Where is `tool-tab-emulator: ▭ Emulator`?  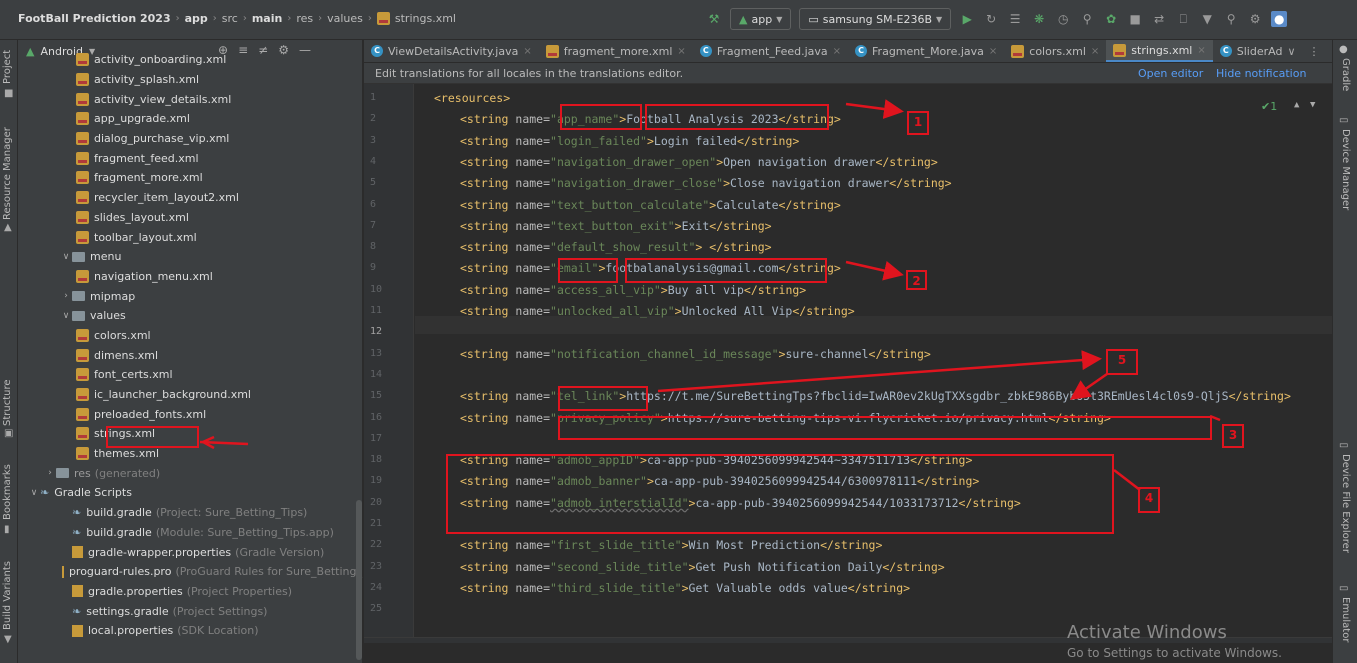
tool-tab-emulator: ▭ Emulator is located at coordinates (1345, 612).